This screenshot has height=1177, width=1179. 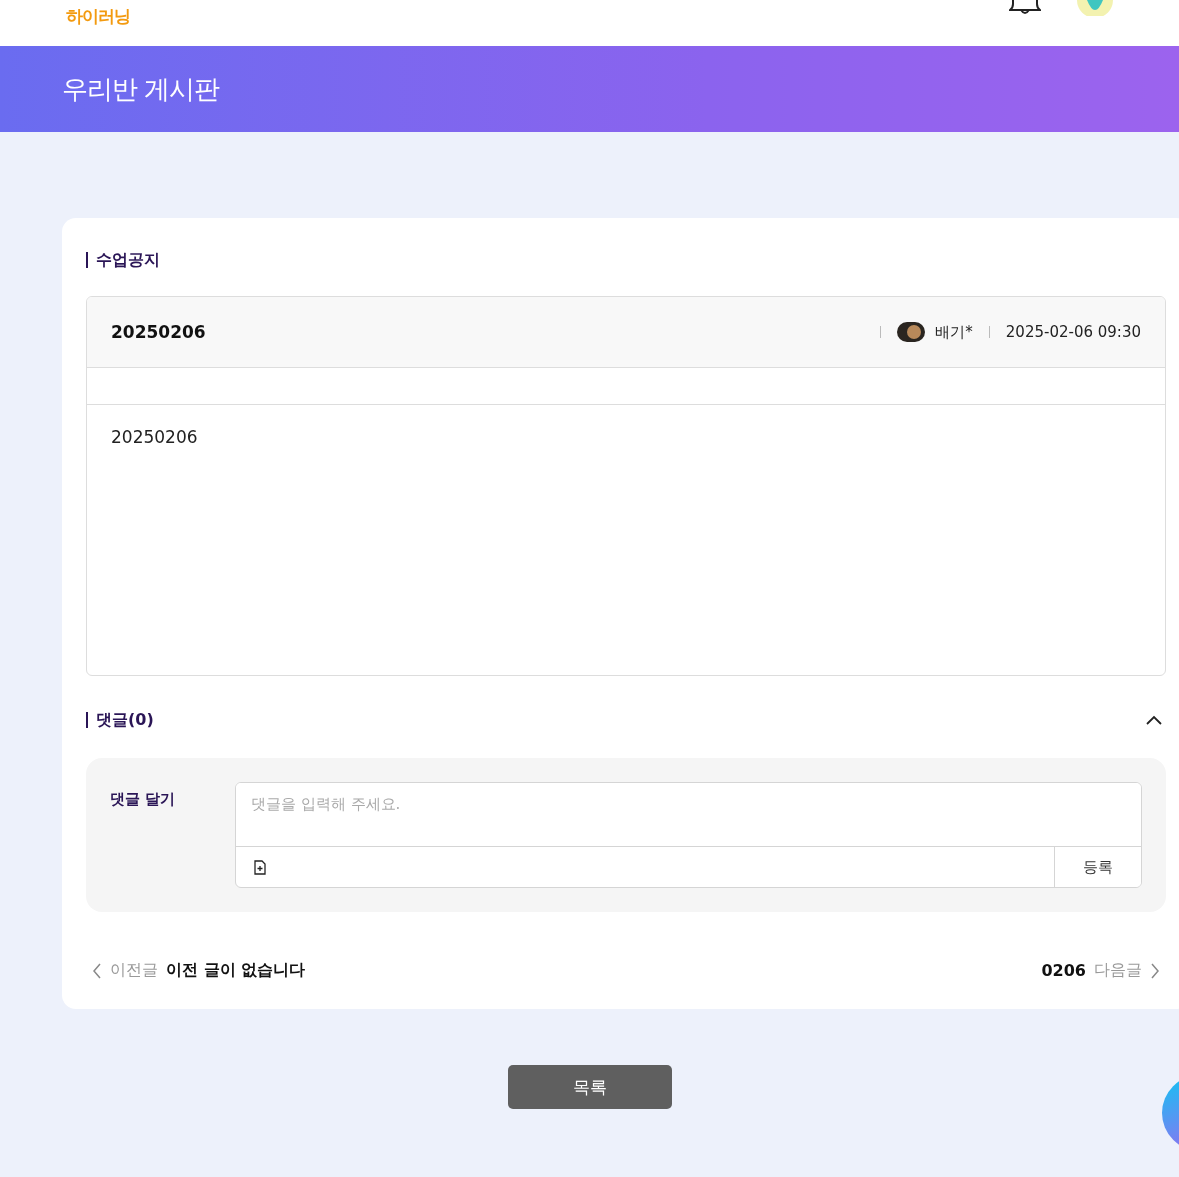 I want to click on post-body: 20250206, so click(x=154, y=437).